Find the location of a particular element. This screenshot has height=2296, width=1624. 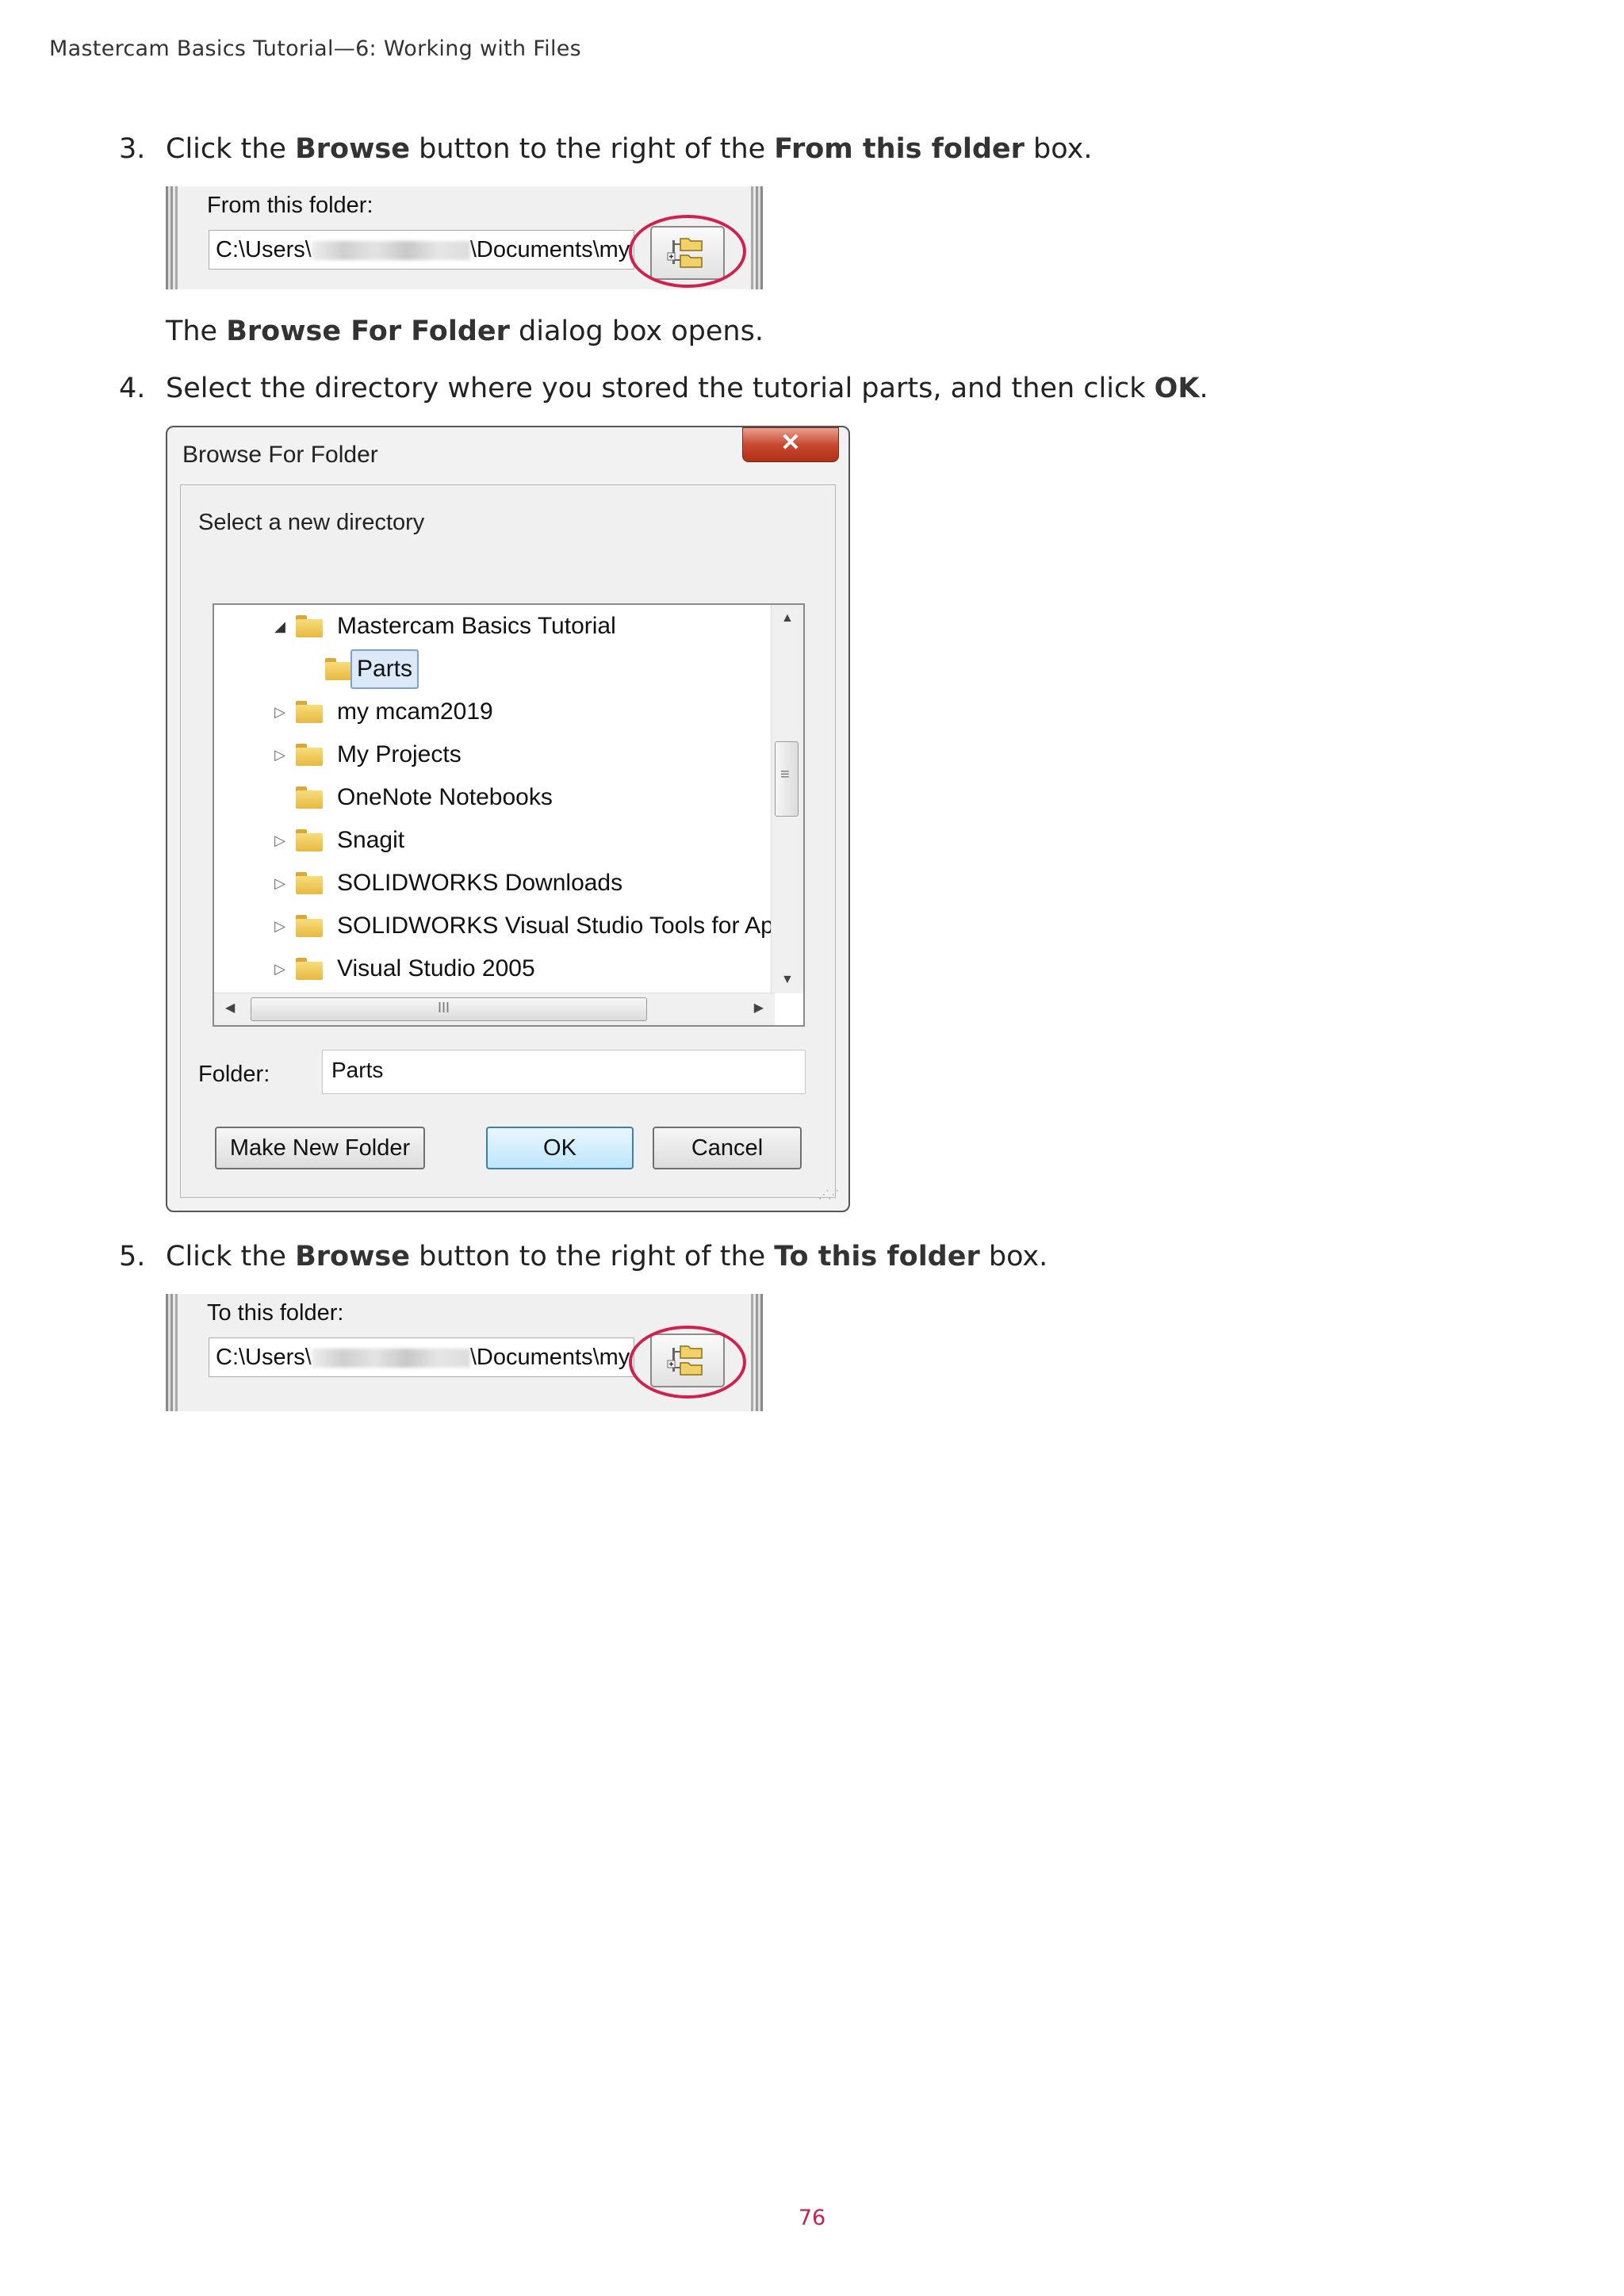

scroll-down-icon: ▼ is located at coordinates (787, 980).